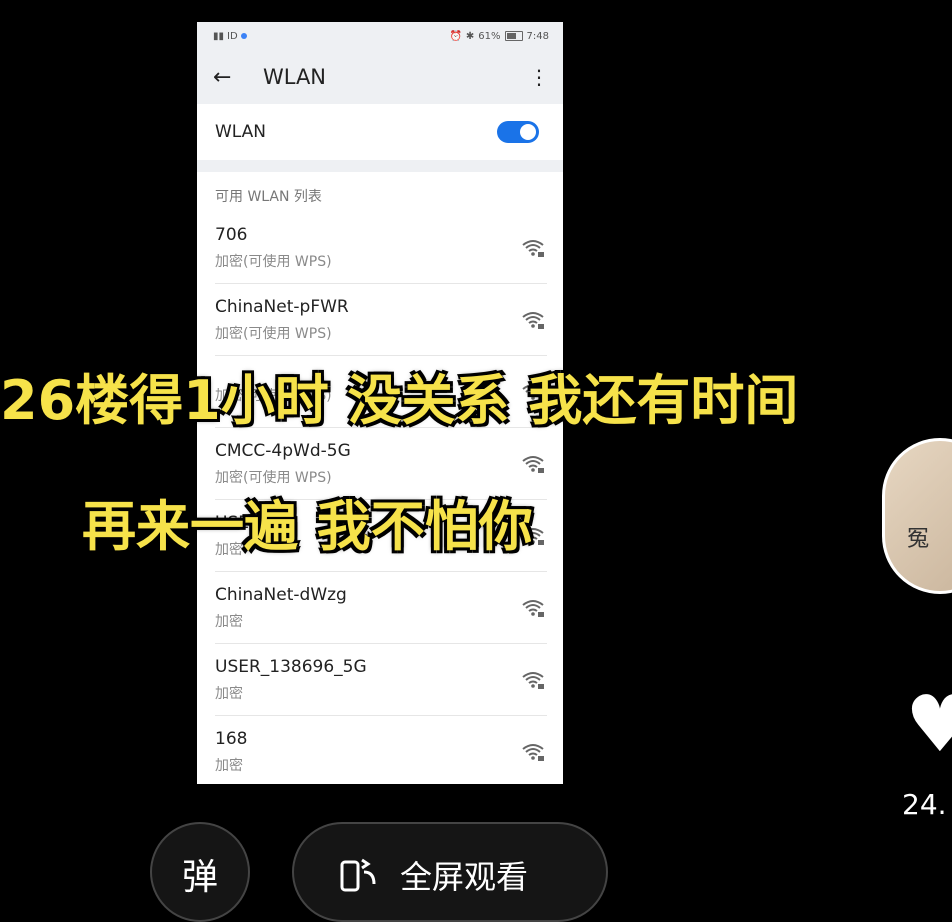  Describe the element at coordinates (231, 235) in the screenshot. I see `network-name: 706` at that location.